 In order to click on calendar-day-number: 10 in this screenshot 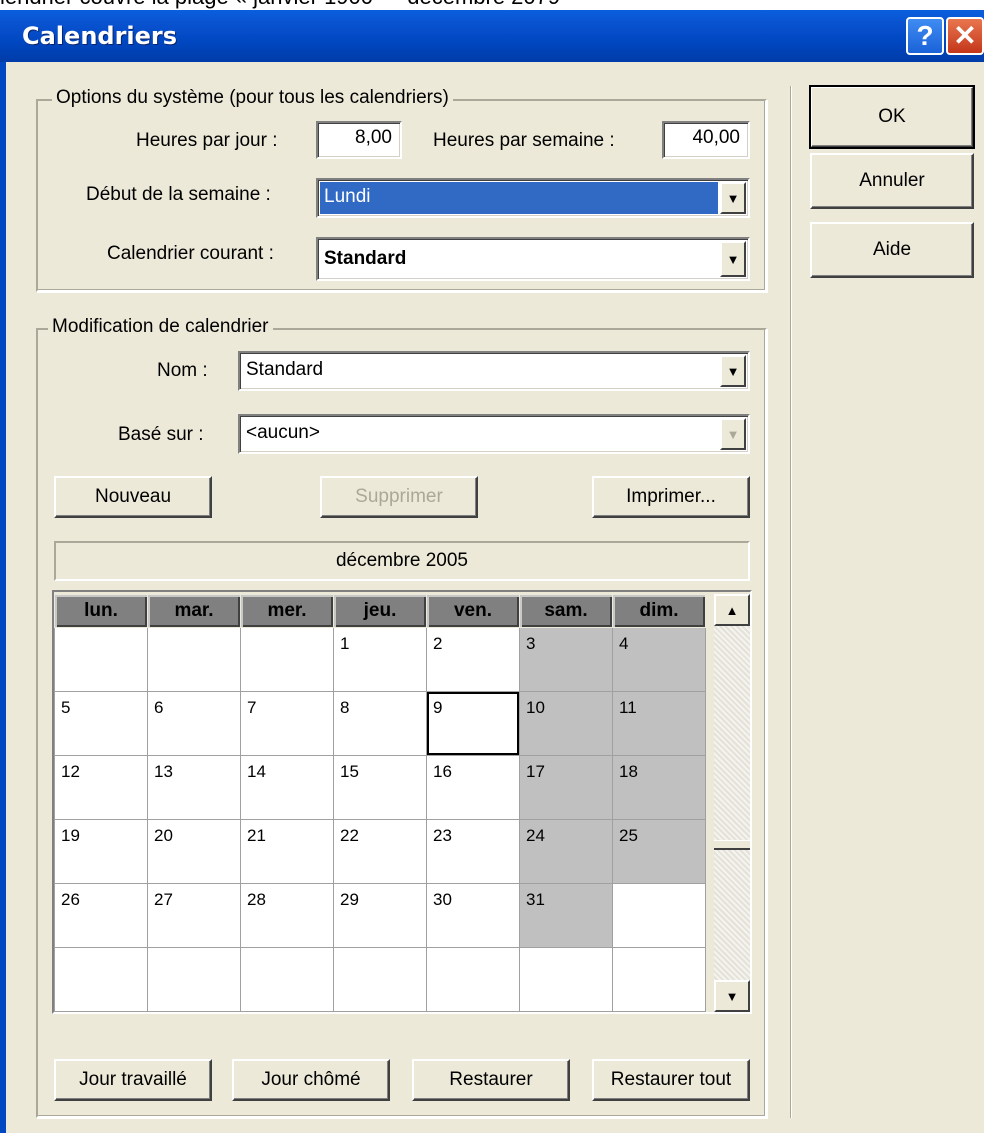, I will do `click(535, 707)`.